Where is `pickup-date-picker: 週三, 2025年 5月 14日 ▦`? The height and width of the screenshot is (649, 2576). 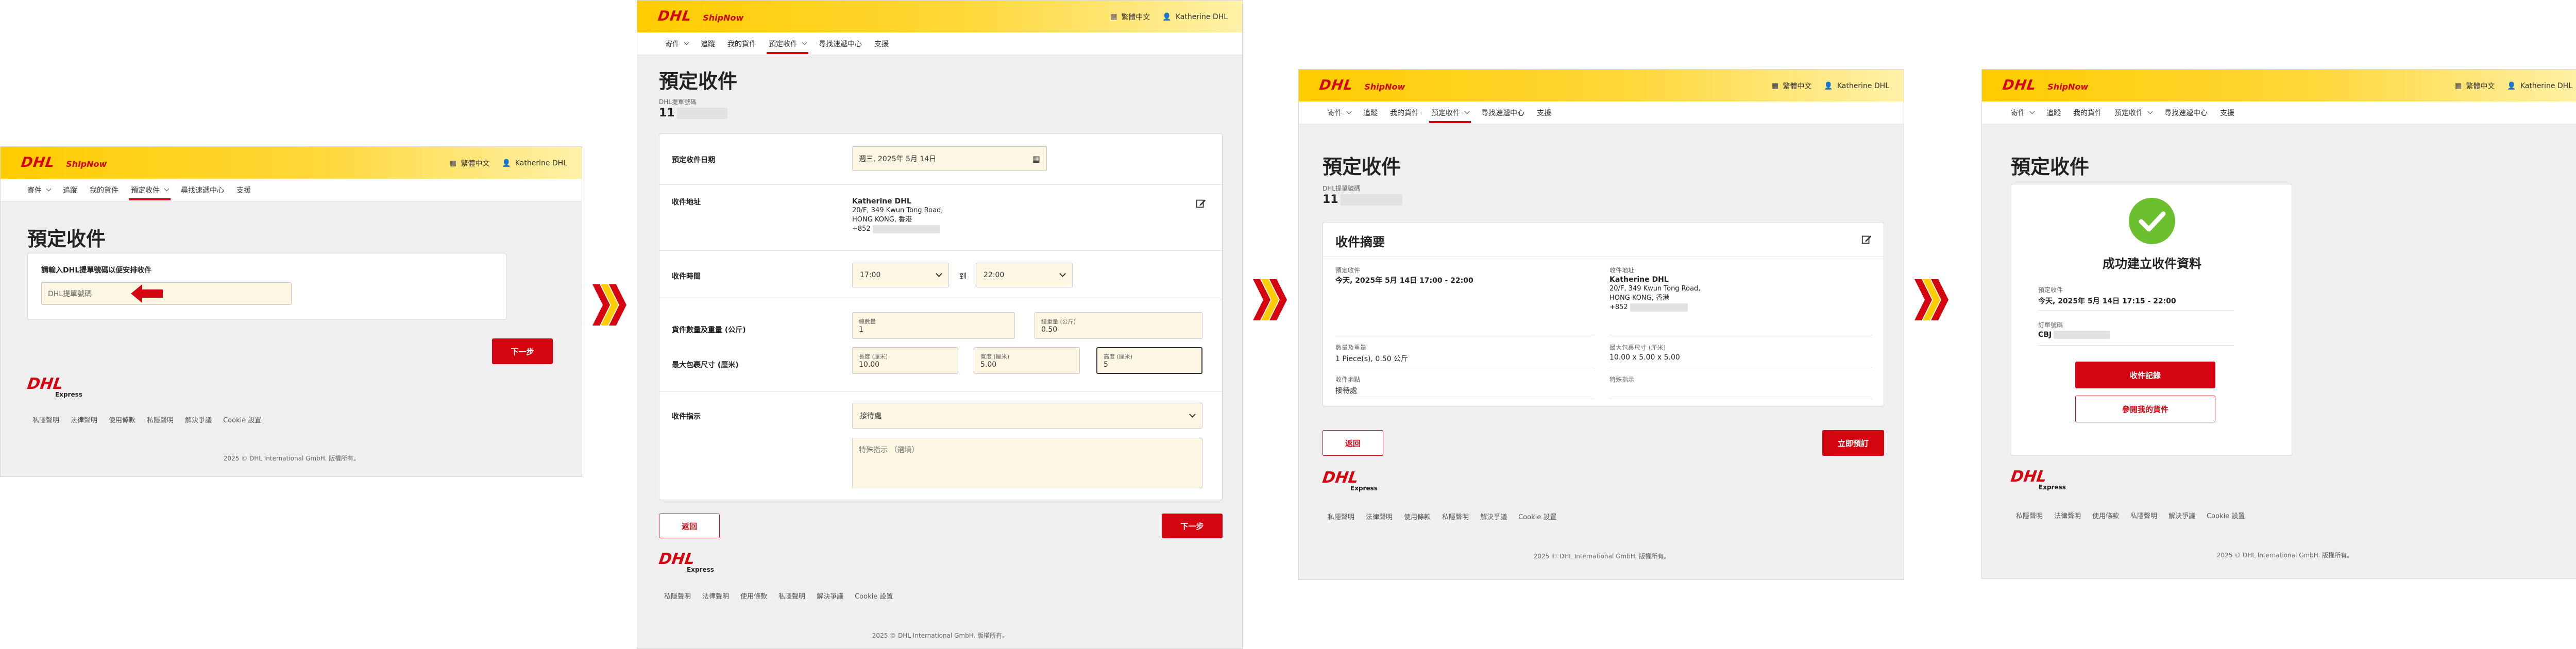 pickup-date-picker: 週三, 2025年 5月 14日 ▦ is located at coordinates (949, 158).